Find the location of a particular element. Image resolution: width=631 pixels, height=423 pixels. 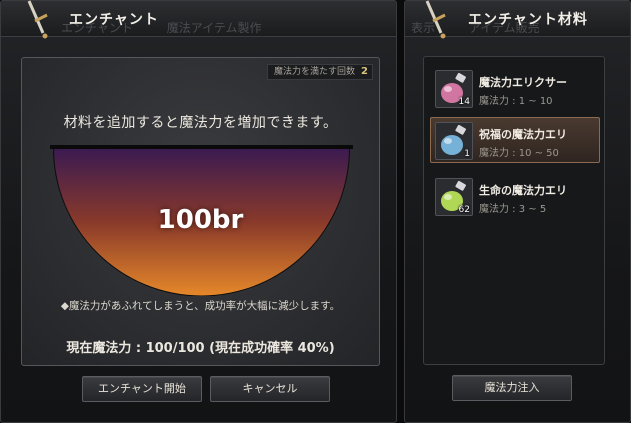

material-quantity: 1 is located at coordinates (467, 154).